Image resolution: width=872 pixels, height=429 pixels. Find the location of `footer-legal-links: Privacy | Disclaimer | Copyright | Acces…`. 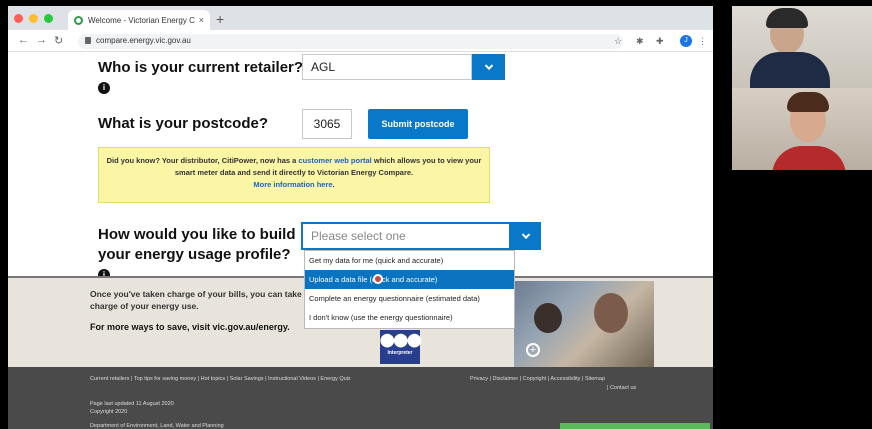

footer-legal-links: Privacy | Disclaimer | Copyright | Acces… is located at coordinates (553, 379).